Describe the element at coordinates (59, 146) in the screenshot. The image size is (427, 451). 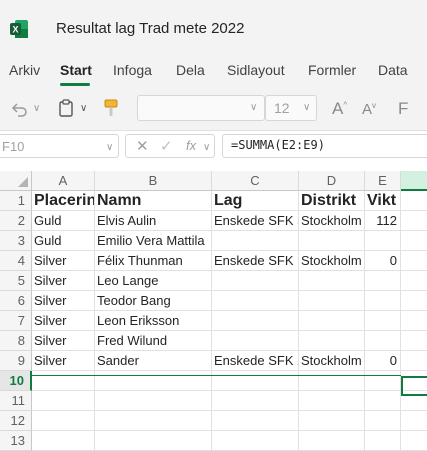
I see `name-box: F10 ∨` at that location.